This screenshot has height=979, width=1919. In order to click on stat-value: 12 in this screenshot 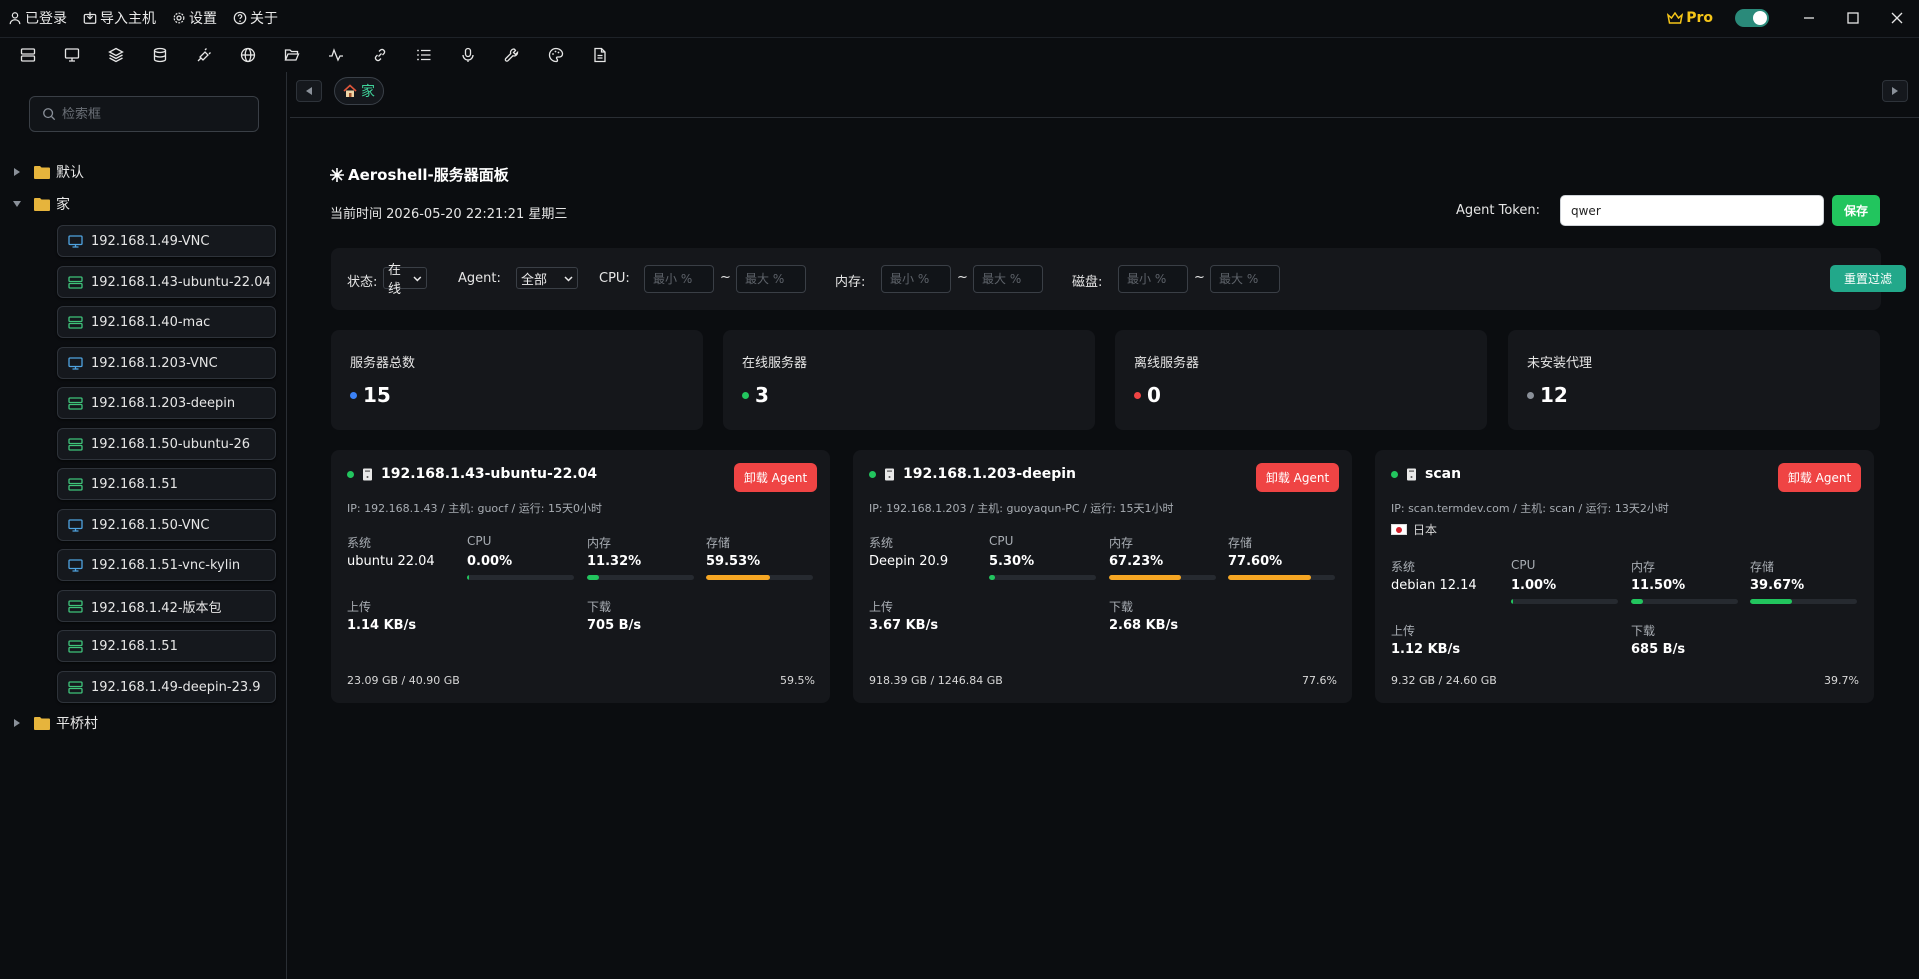, I will do `click(1554, 395)`.